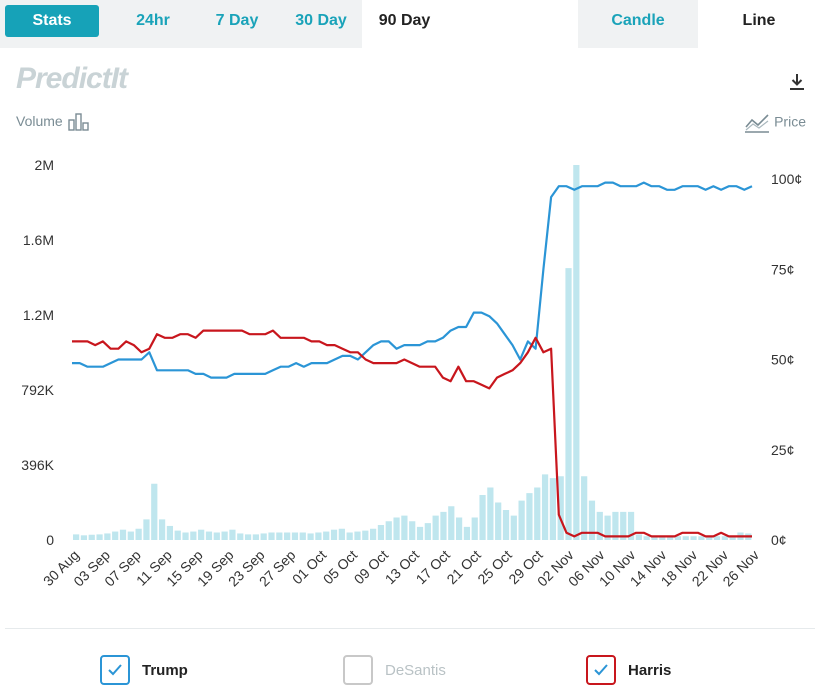  Describe the element at coordinates (309, 567) in the screenshot. I see `x-axis-tick-label: 01 Oct` at that location.